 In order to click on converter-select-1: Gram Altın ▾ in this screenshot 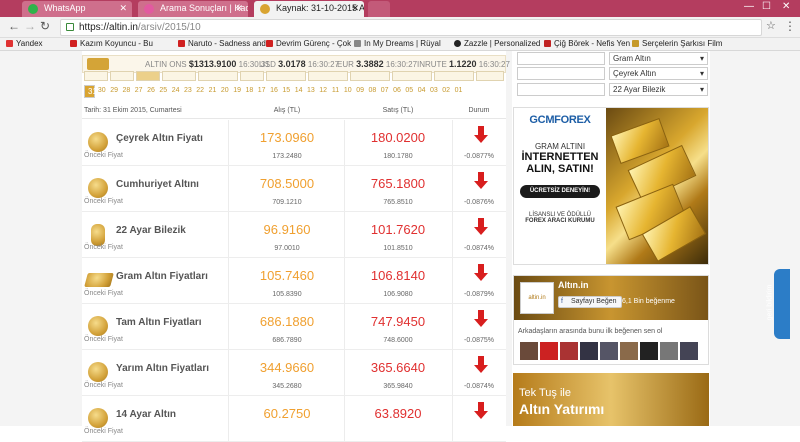, I will do `click(658, 58)`.